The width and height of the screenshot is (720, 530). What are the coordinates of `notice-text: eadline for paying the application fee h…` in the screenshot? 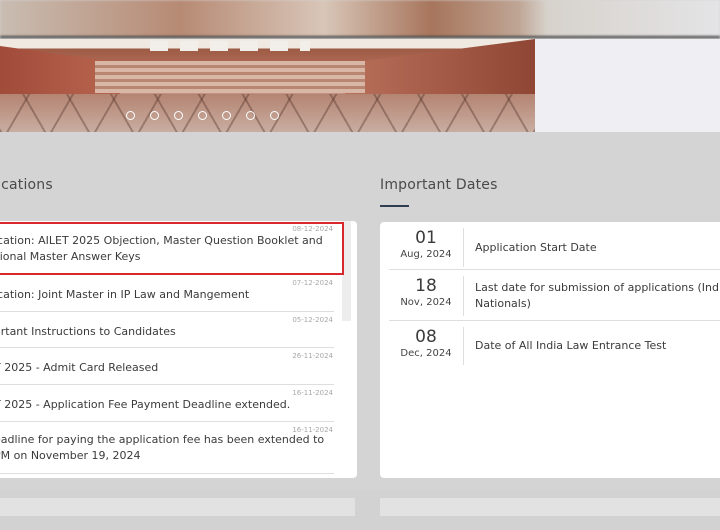 It's located at (162, 440).